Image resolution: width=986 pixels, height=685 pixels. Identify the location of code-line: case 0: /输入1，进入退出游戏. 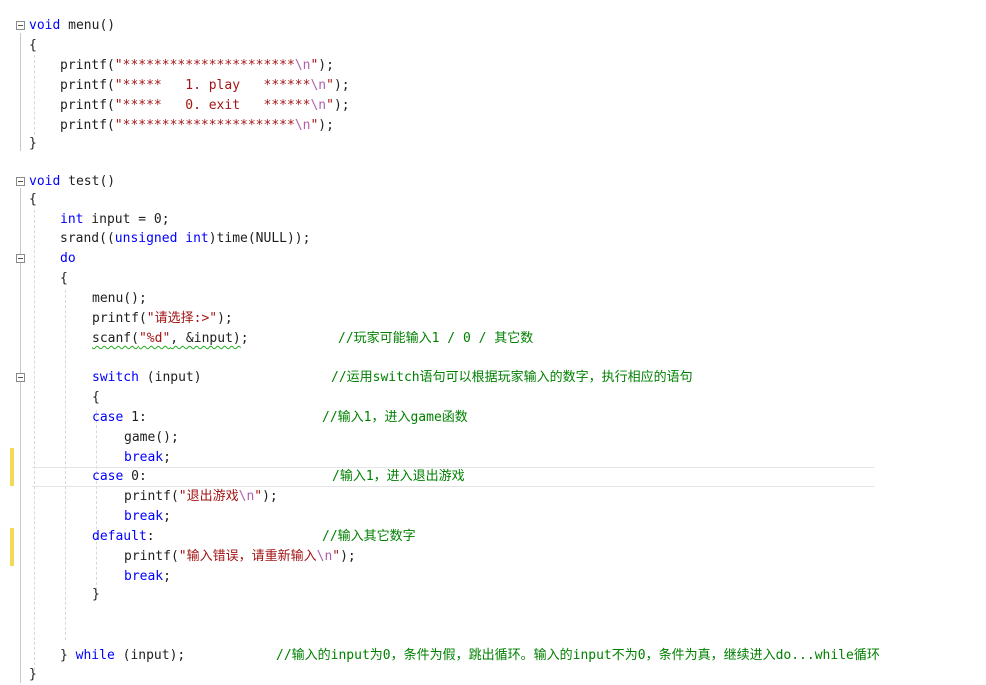
(232, 477).